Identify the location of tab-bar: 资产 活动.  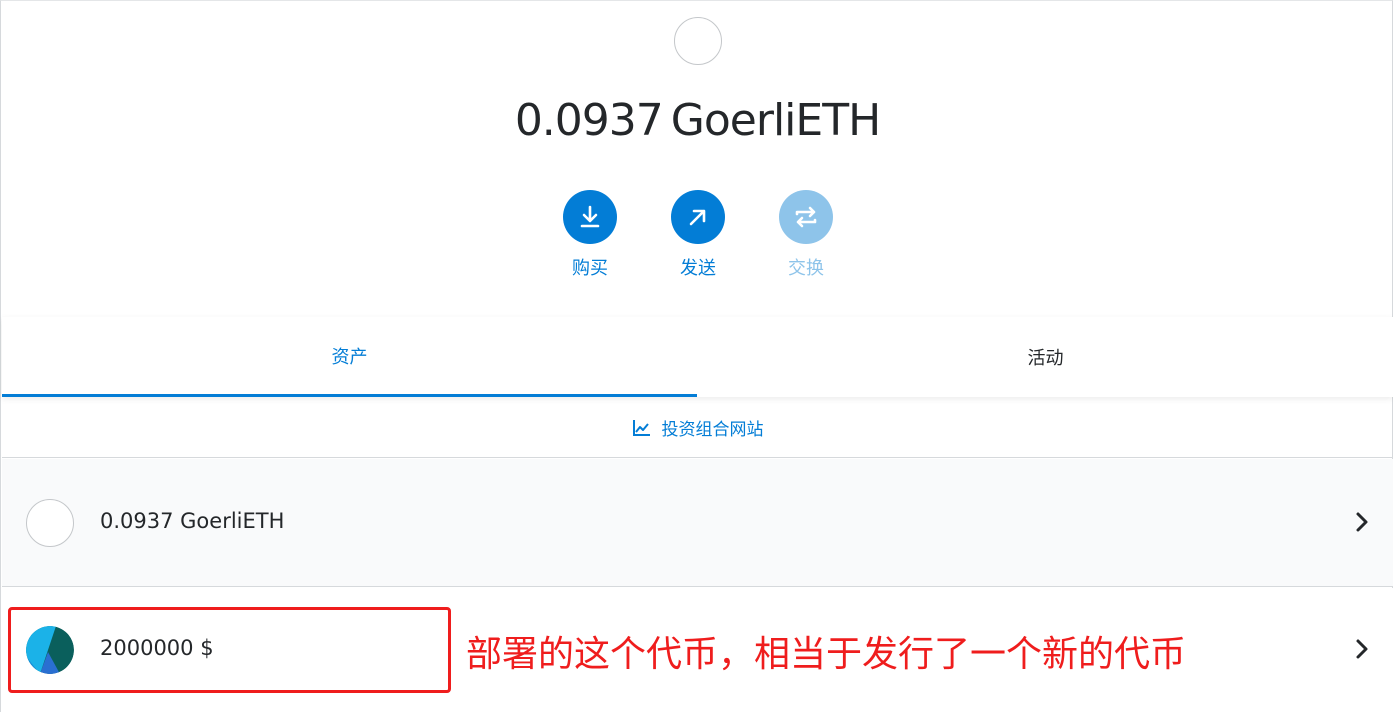
(697, 357).